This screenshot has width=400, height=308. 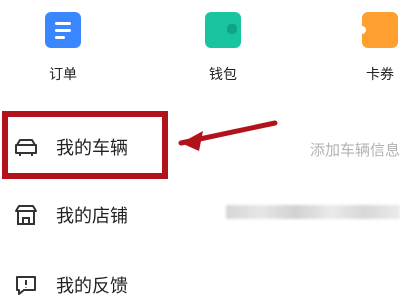 I want to click on quick-action-orders-label: 订单, so click(x=63, y=75).